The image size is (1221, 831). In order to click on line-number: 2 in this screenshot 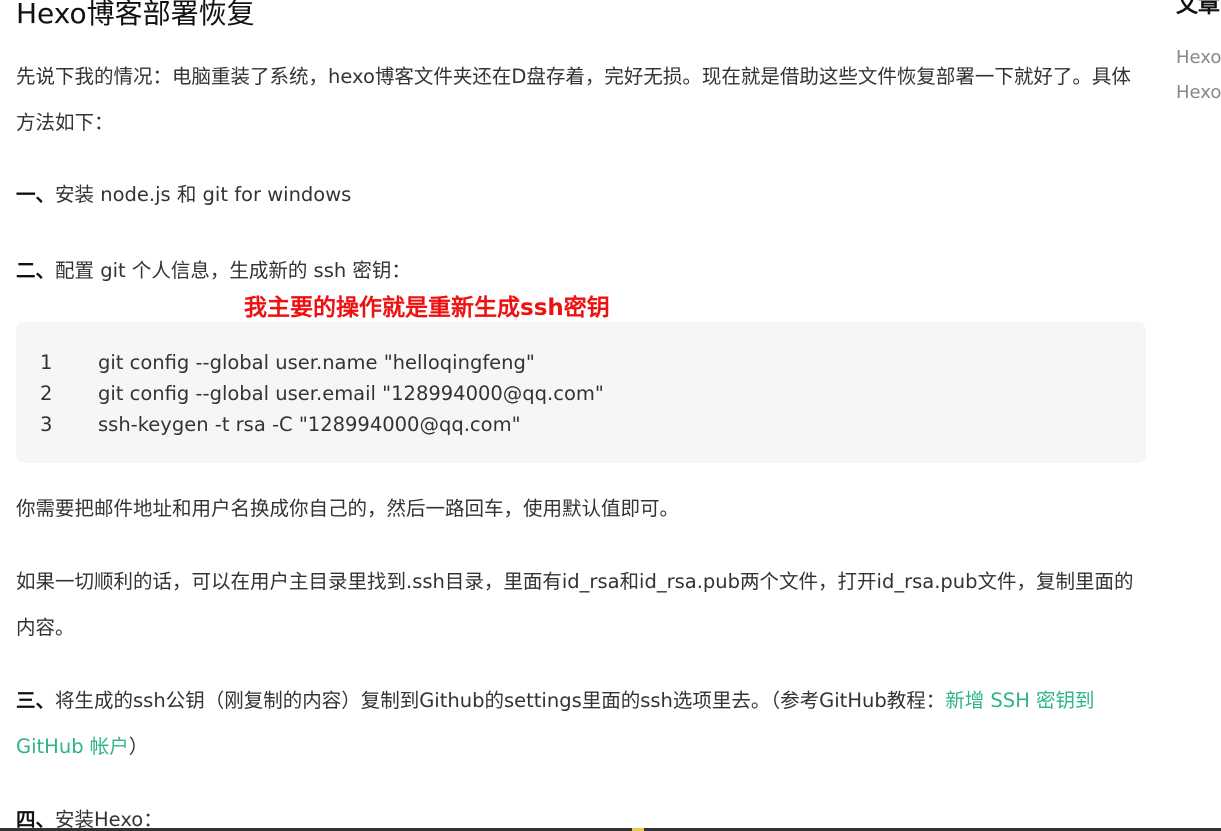, I will do `click(46, 393)`.